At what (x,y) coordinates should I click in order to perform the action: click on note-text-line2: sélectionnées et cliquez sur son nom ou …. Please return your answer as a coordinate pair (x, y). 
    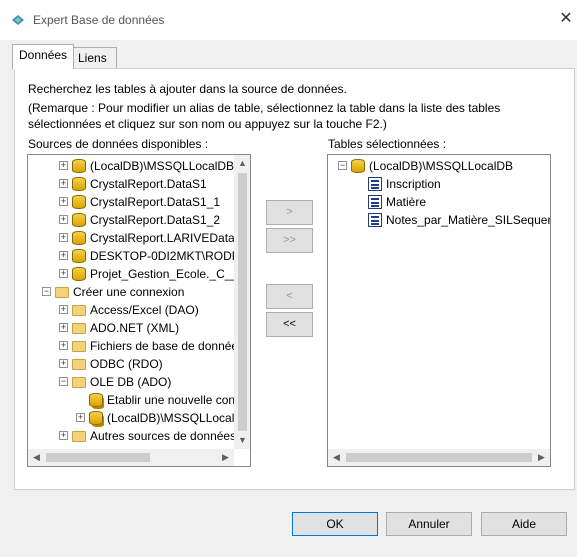
    Looking at the image, I should click on (207, 124).